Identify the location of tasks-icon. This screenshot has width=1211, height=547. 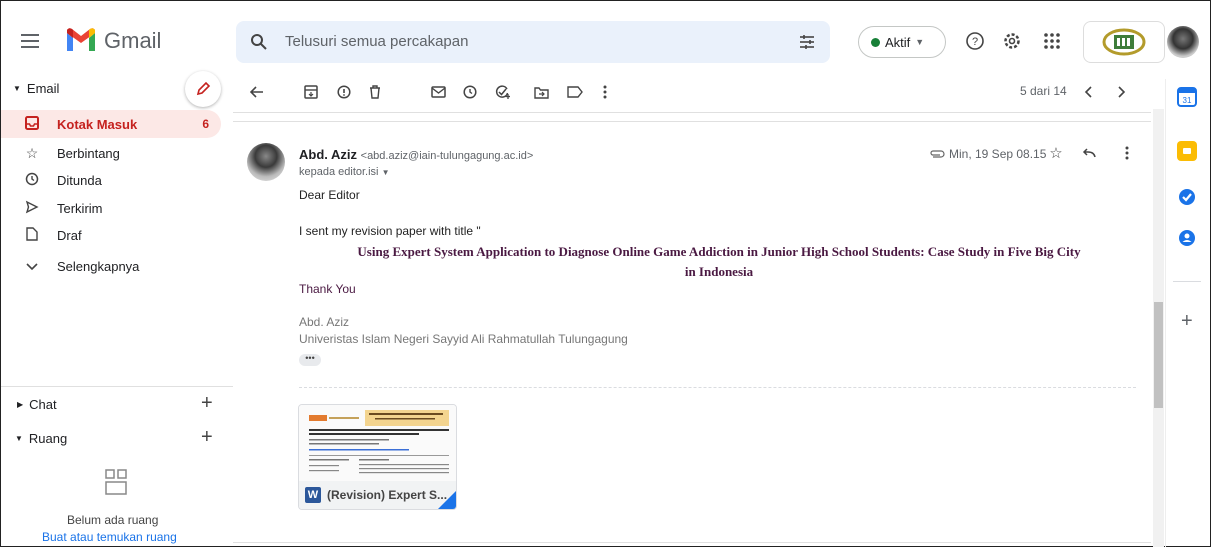
(1187, 197).